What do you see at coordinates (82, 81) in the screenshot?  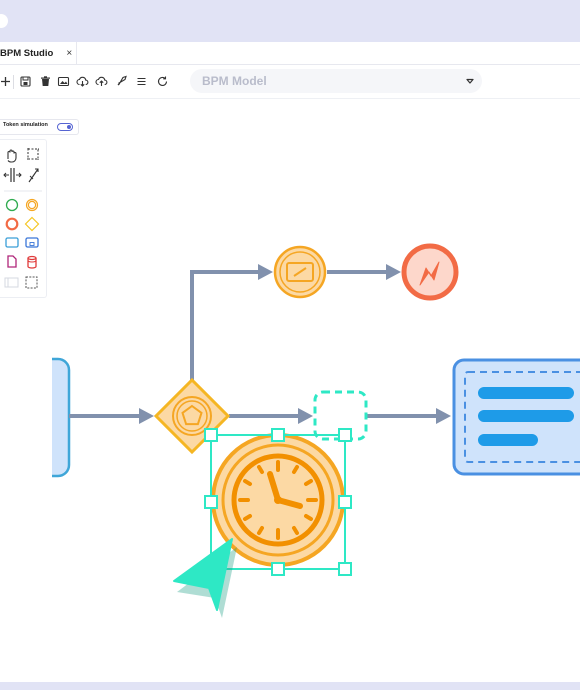 I see `cloud-download-icon` at bounding box center [82, 81].